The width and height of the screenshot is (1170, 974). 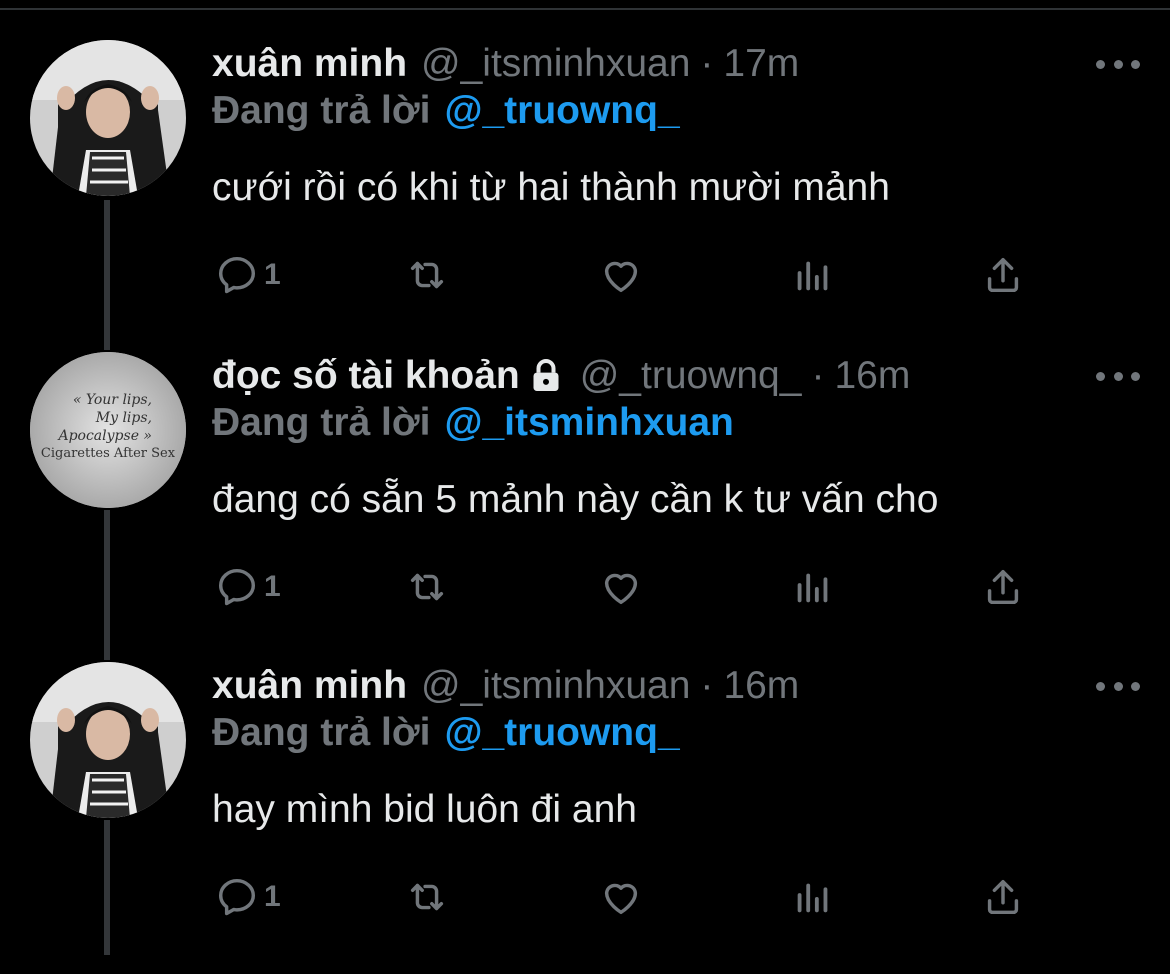 I want to click on avatar-line: « Your lips,, so click(x=112, y=400).